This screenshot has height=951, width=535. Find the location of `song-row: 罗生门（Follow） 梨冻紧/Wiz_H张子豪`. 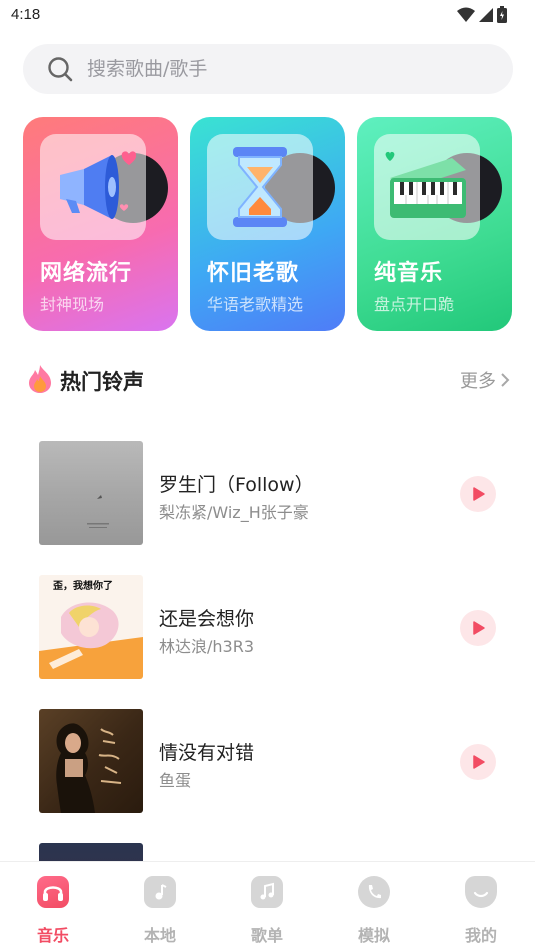

song-row: 罗生门（Follow） 梨冻紧/Wiz_H张子豪 is located at coordinates (267, 485).